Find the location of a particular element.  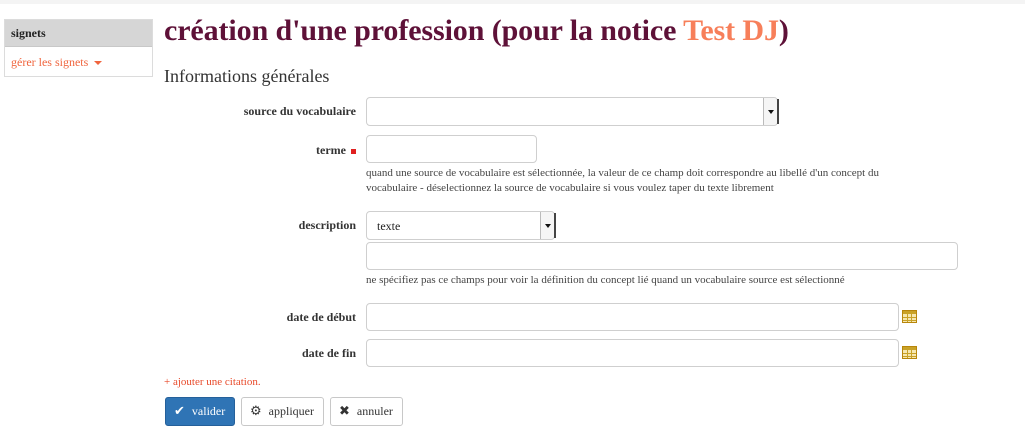

end-date-input is located at coordinates (632, 353).